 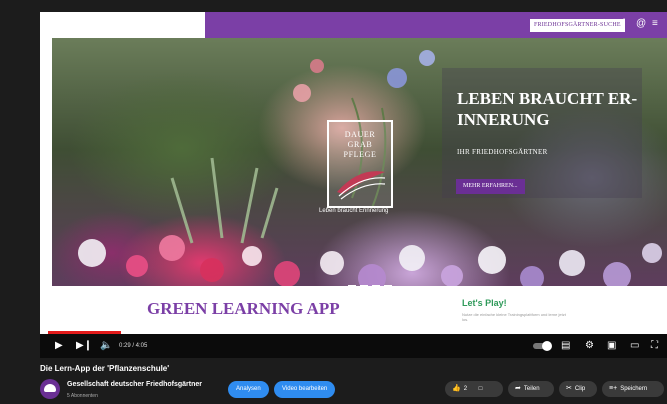 I want to click on subscriber-count: 5 Abonnenten, so click(x=82, y=396).